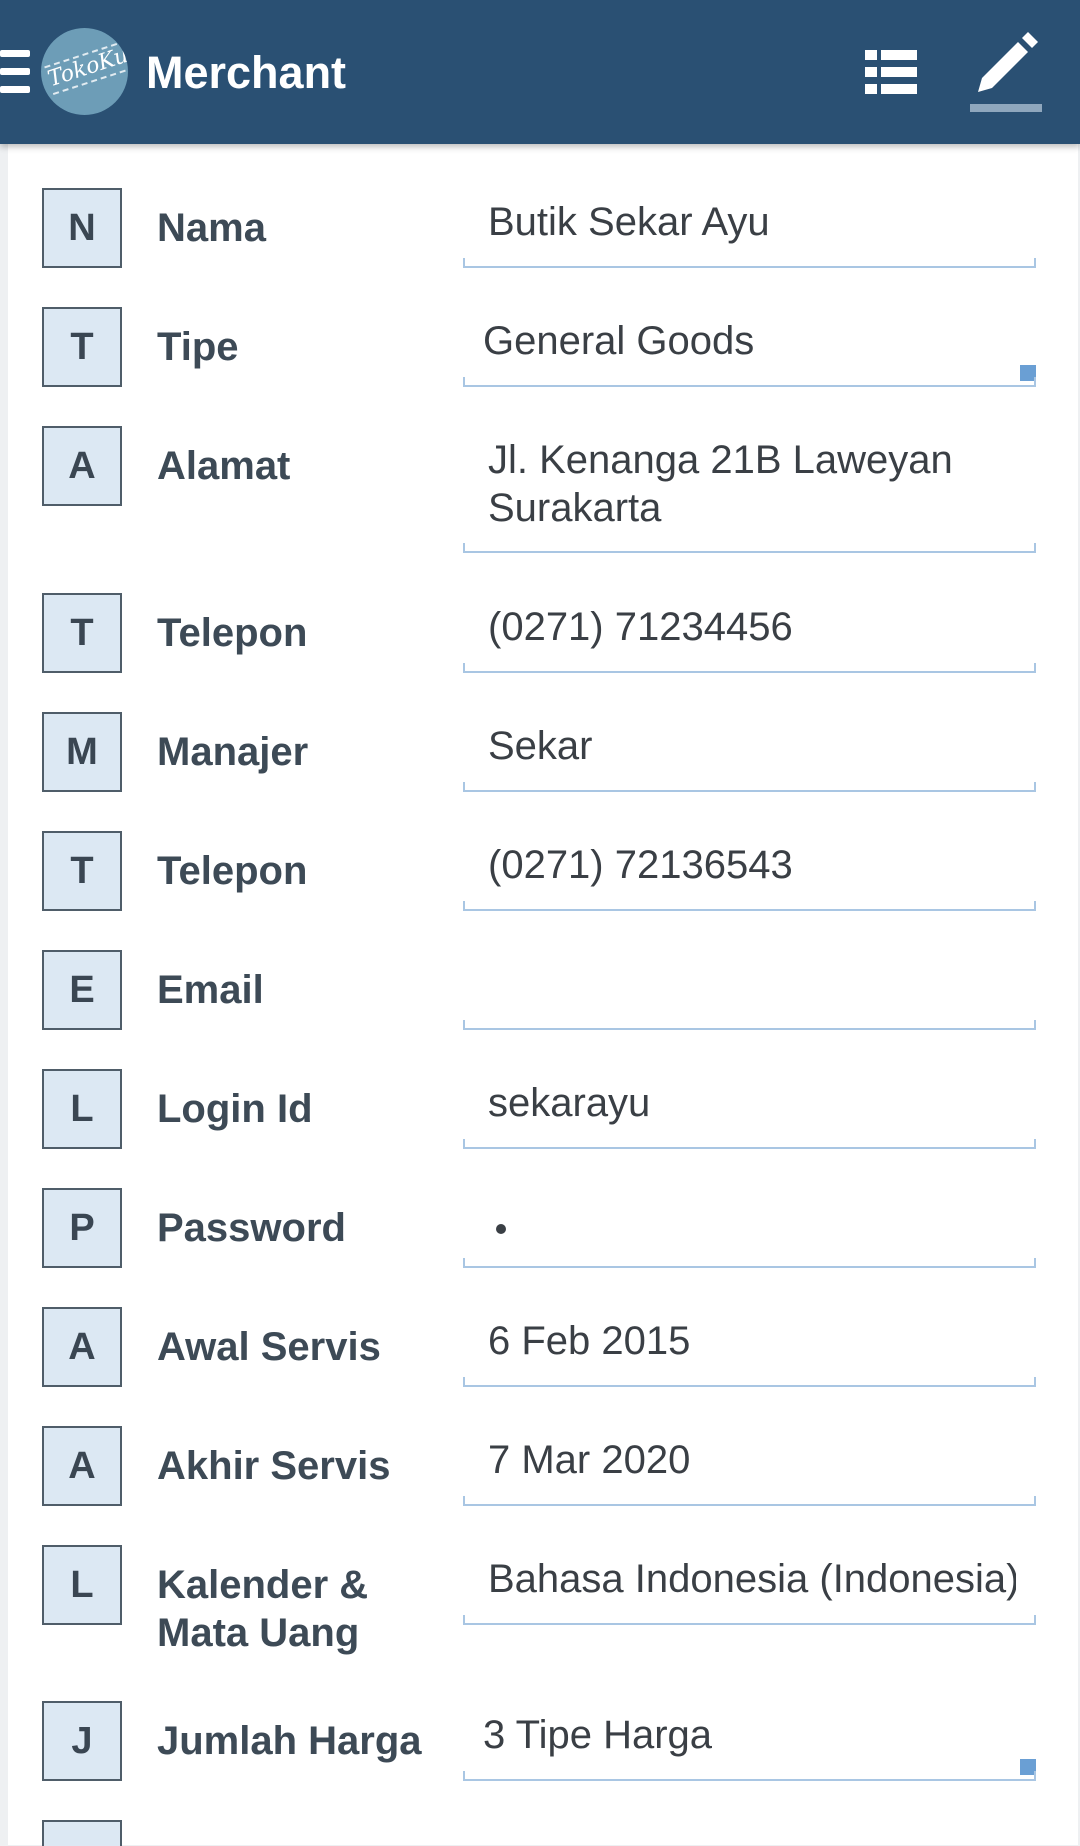 The image size is (1080, 1846). I want to click on list-view-icon, so click(891, 72).